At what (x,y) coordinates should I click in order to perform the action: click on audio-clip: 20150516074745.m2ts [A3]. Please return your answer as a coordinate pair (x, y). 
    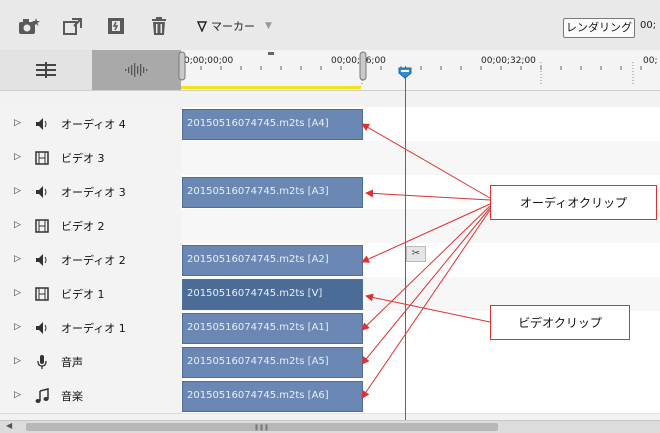
    Looking at the image, I should click on (272, 192).